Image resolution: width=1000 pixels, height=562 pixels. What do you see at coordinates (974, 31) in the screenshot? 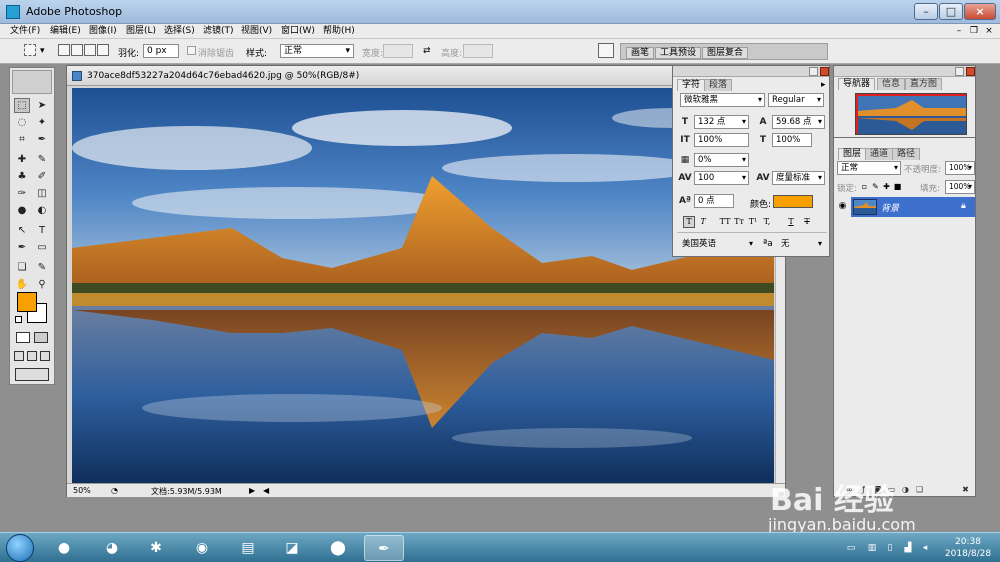
I see `doc-restore-button: ❐` at bounding box center [974, 31].